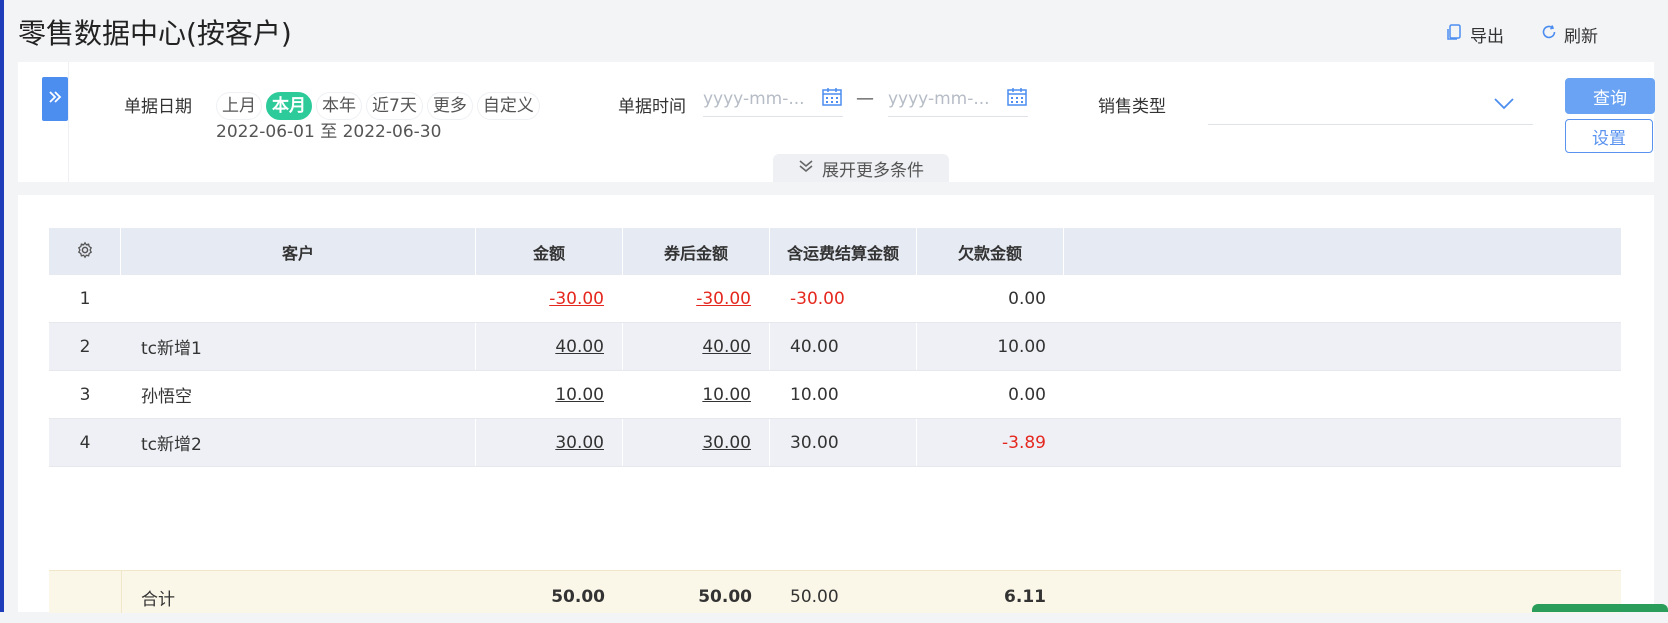  Describe the element at coordinates (1021, 346) in the screenshot. I see `debt-cell: 10.00` at that location.